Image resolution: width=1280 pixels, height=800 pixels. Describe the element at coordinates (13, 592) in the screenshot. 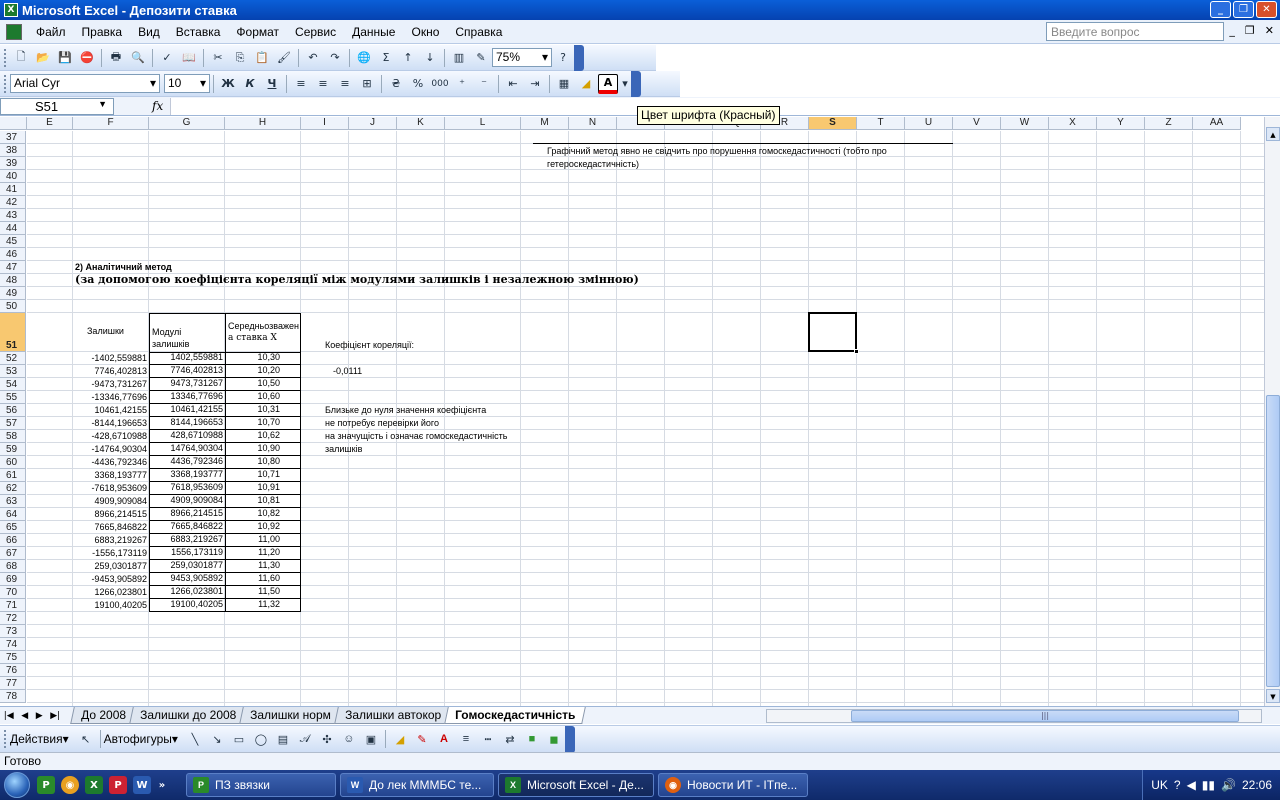

I see `row-header-70: 70` at that location.